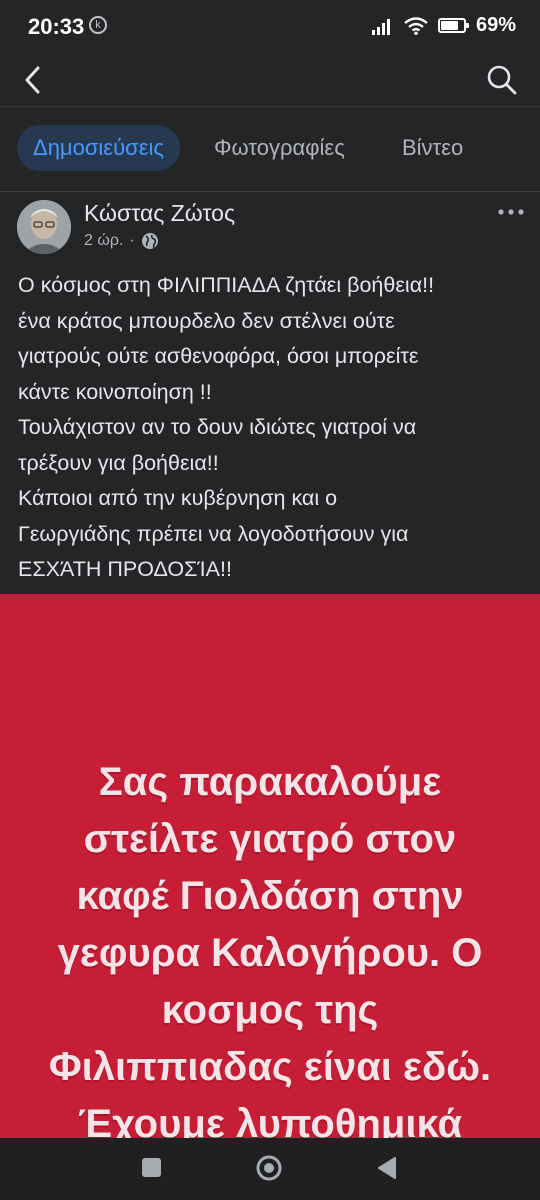 Image resolution: width=540 pixels, height=1200 pixels. I want to click on tab-photos: Φωτογραφίες, so click(279, 148).